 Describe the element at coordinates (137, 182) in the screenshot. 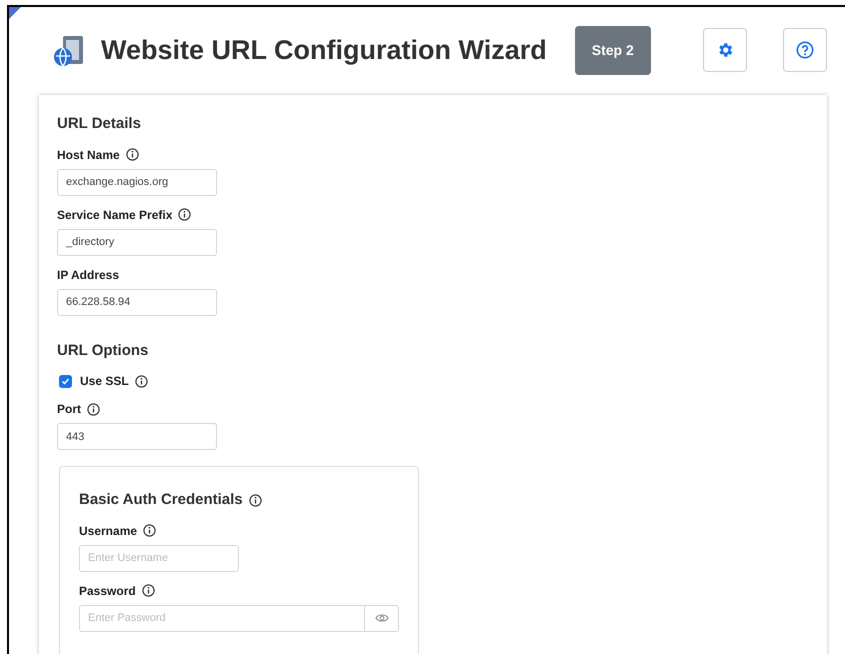

I see `text-field: exchange.nagios.org` at that location.